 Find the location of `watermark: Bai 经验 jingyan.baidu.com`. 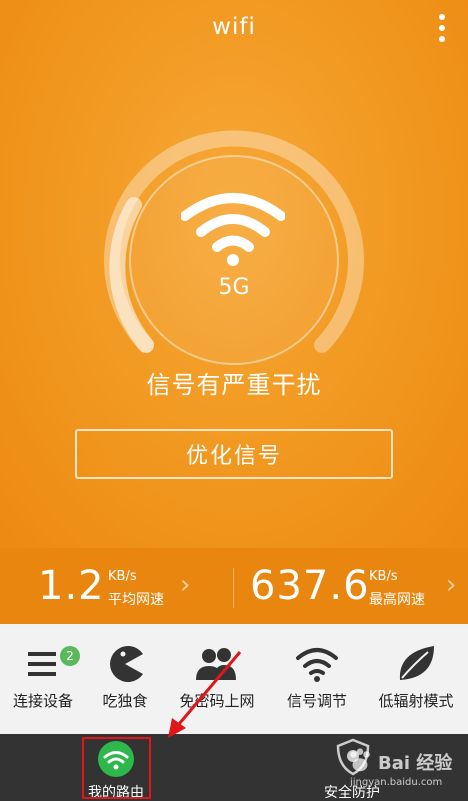

watermark: Bai 经验 jingyan.baidu.com is located at coordinates (403, 771).